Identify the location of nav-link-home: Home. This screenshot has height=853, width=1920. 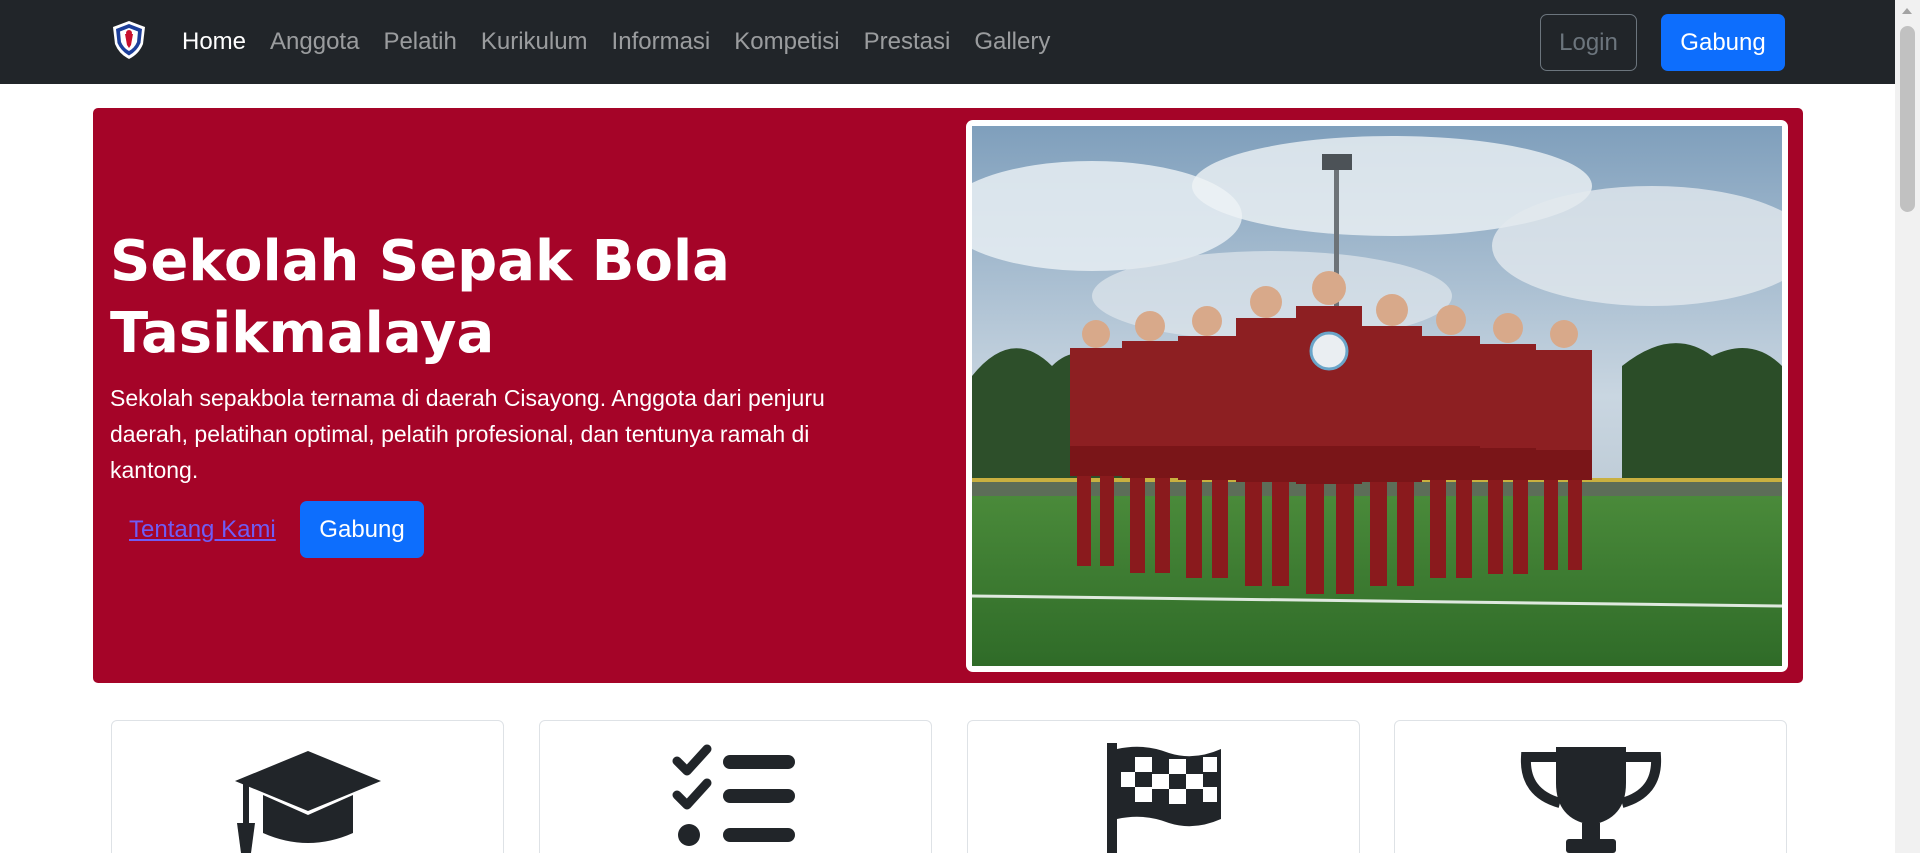
(214, 42).